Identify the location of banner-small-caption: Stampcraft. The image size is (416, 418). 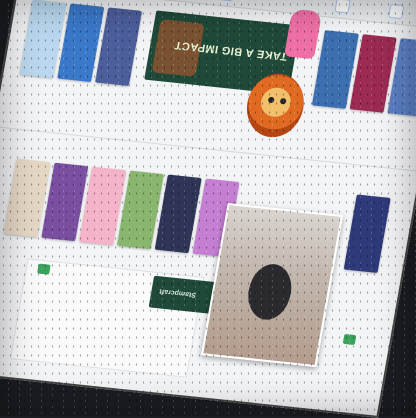
(177, 293).